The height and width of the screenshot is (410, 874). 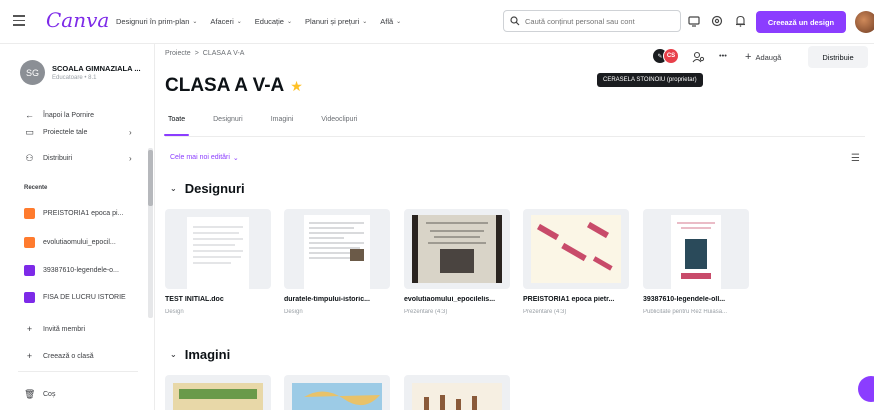 What do you see at coordinates (29, 115) in the screenshot?
I see `arrow-left-icon: ←` at bounding box center [29, 115].